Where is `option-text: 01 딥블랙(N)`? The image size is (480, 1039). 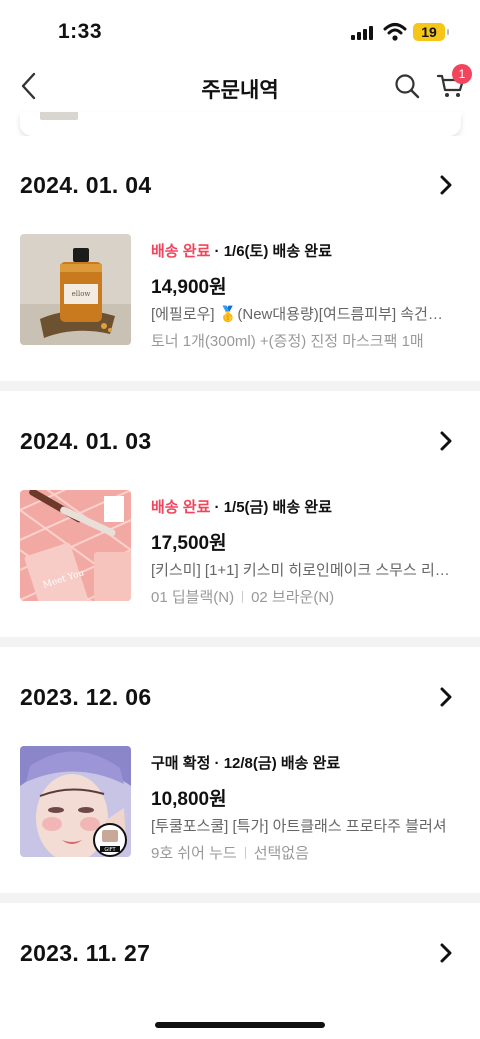 option-text: 01 딥블랙(N) is located at coordinates (193, 597).